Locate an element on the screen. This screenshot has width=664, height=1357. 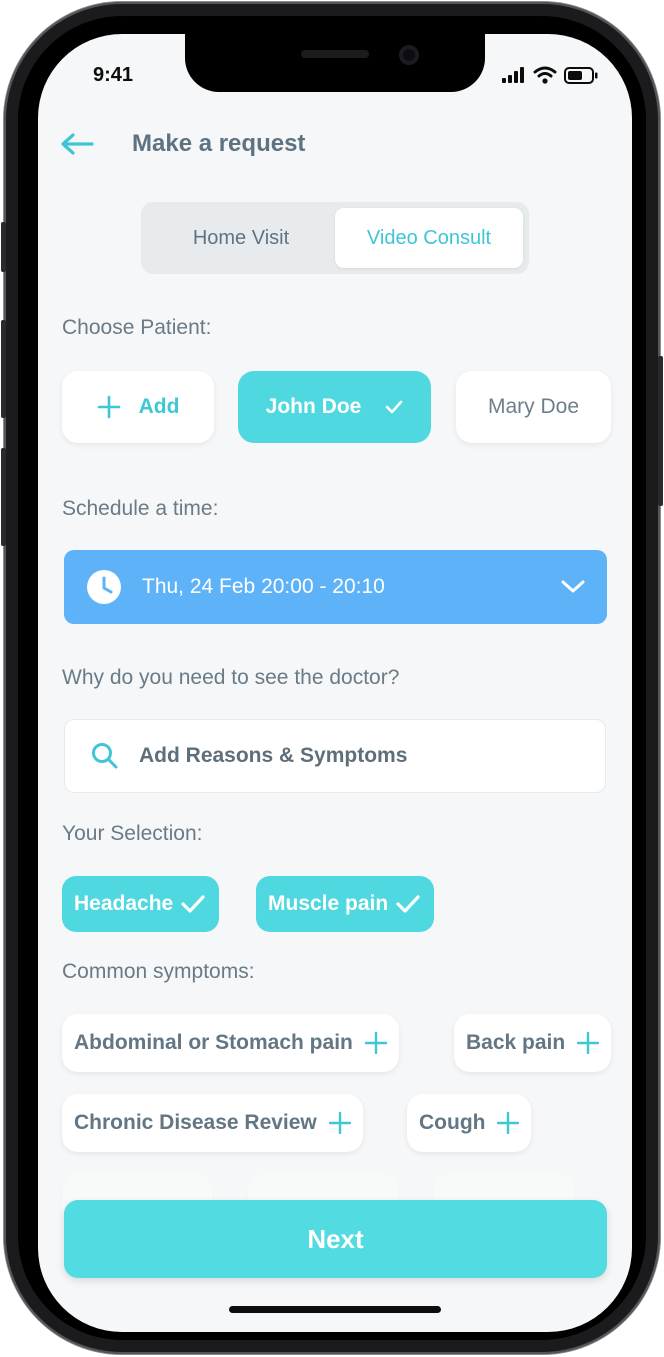
page-title: Make a request is located at coordinates (219, 143).